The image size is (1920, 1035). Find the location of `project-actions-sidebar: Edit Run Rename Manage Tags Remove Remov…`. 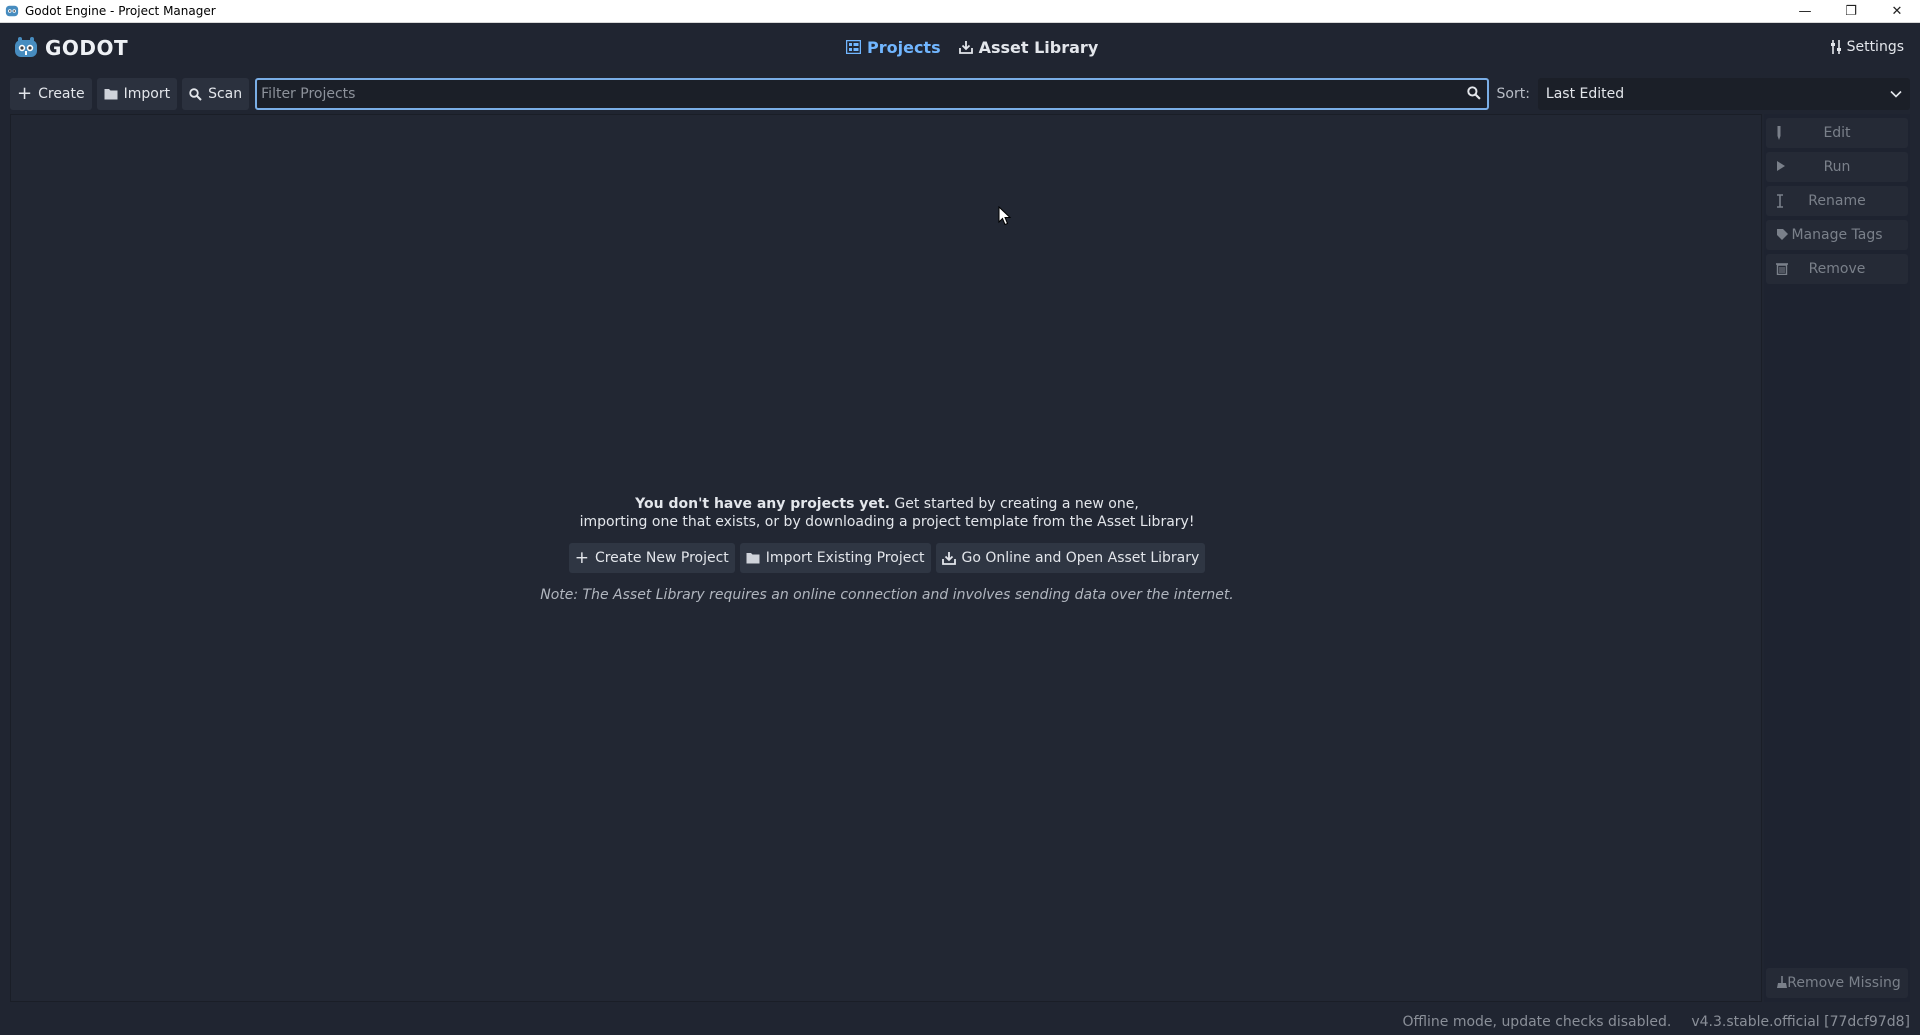

project-actions-sidebar: Edit Run Rename Manage Tags Remove Remov… is located at coordinates (1837, 558).